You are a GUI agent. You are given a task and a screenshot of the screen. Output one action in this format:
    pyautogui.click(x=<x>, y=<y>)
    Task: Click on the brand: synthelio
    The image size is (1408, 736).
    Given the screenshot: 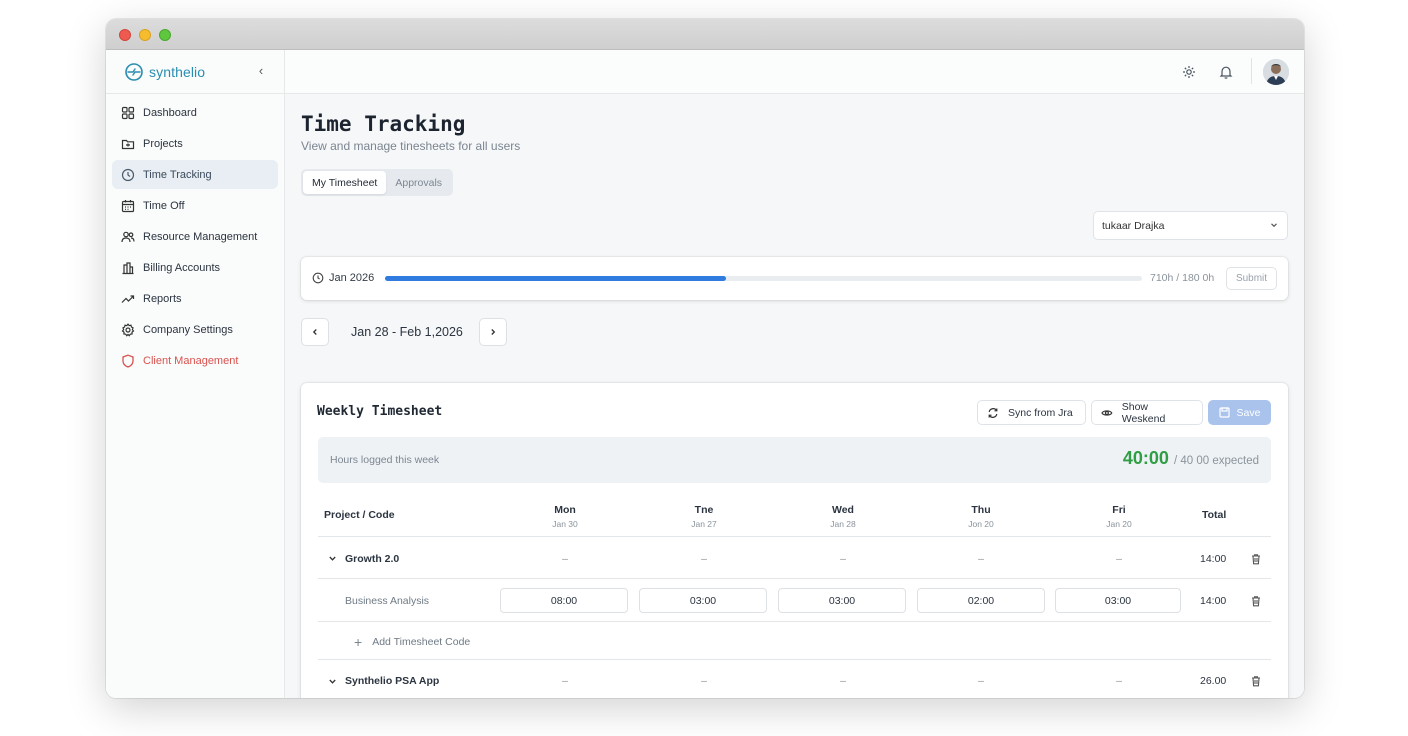 What is the action you would take?
    pyautogui.click(x=164, y=72)
    